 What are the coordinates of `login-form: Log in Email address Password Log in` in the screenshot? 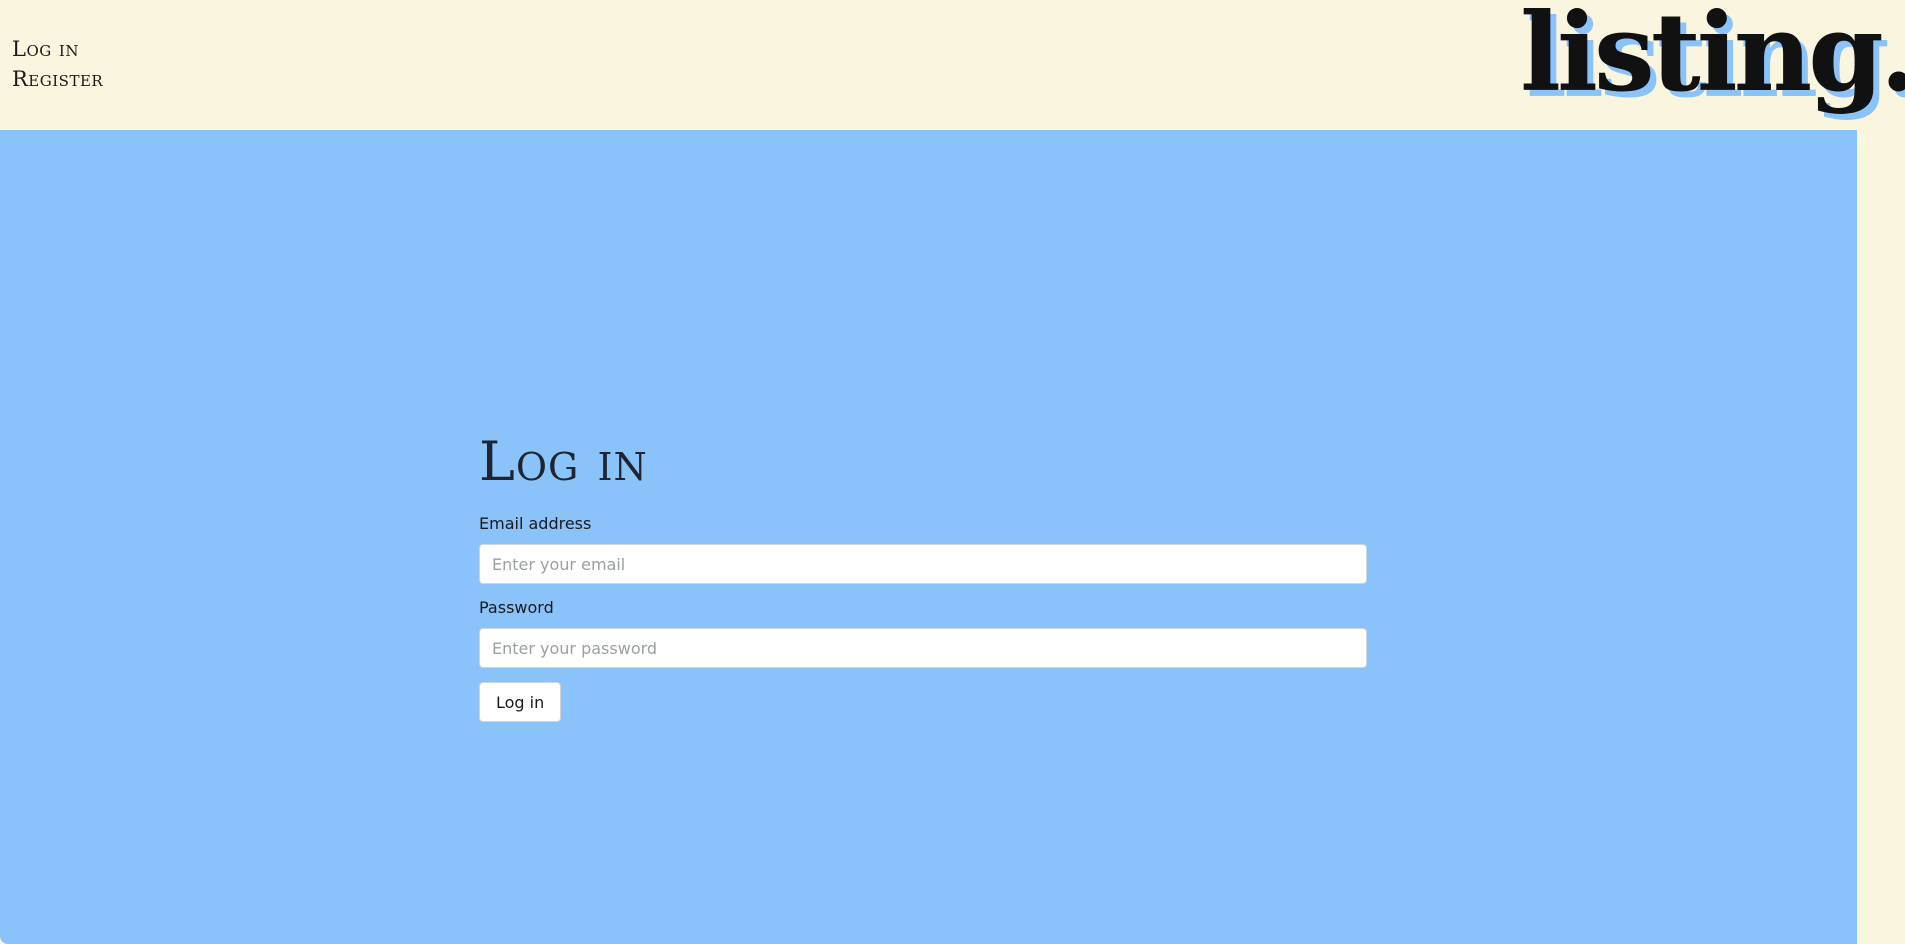 It's located at (923, 576).